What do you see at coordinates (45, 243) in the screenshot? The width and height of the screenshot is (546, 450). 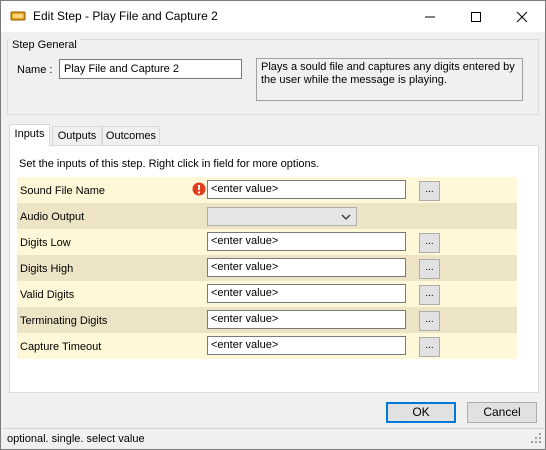 I see `input-label: Digits Low` at bounding box center [45, 243].